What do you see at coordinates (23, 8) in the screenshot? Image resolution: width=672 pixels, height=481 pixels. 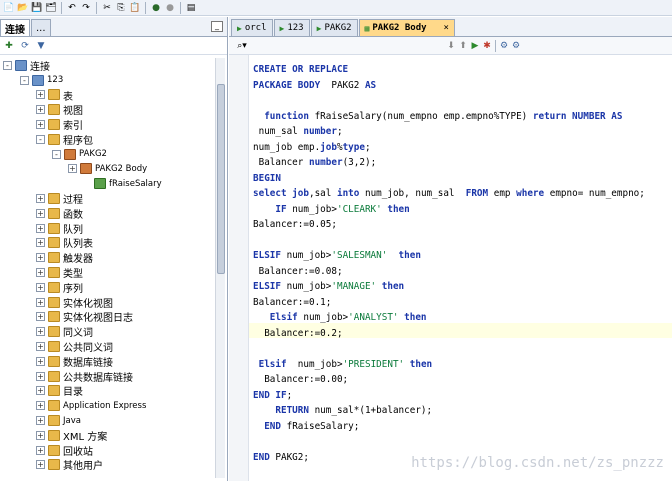 I see `open-icon: 📂` at bounding box center [23, 8].